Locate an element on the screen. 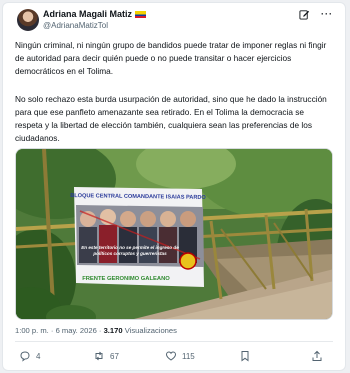 The height and width of the screenshot is (373, 350). repost-button: 67 is located at coordinates (106, 356).